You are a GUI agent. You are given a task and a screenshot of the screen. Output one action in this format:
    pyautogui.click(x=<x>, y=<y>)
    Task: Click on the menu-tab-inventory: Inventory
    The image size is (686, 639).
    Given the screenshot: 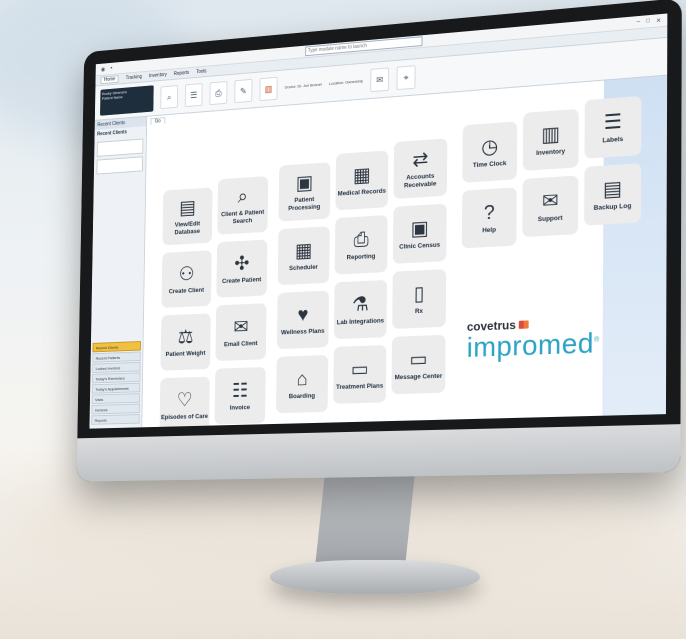 What is the action you would take?
    pyautogui.click(x=158, y=75)
    